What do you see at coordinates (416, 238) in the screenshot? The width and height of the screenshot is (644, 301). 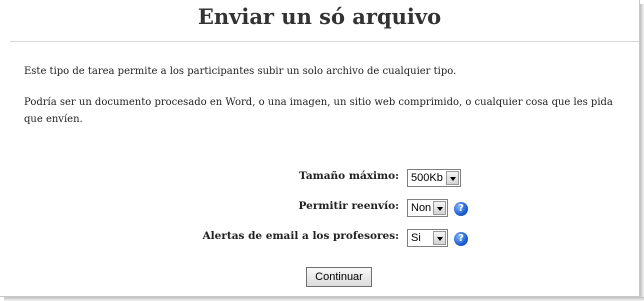 I see `email-alerts-value: Si` at bounding box center [416, 238].